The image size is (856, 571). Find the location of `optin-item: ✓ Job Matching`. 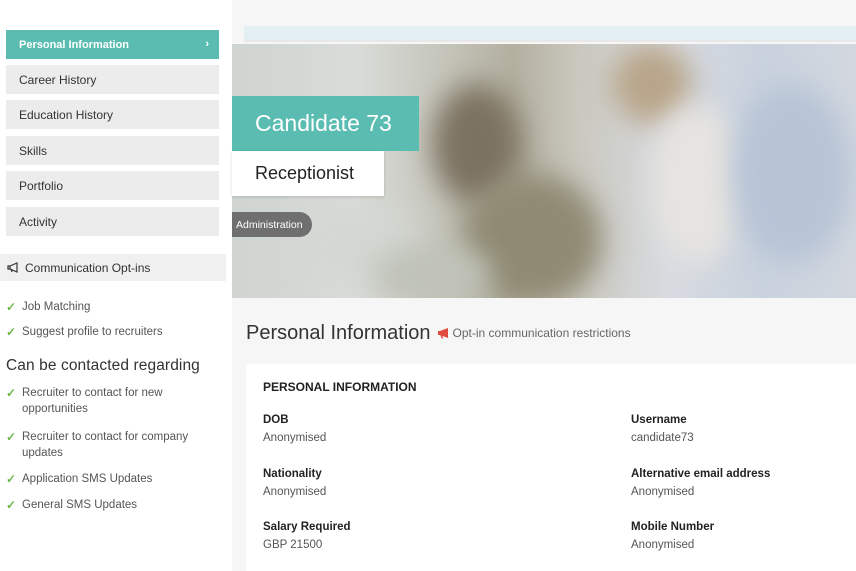

optin-item: ✓ Job Matching is located at coordinates (48, 307).